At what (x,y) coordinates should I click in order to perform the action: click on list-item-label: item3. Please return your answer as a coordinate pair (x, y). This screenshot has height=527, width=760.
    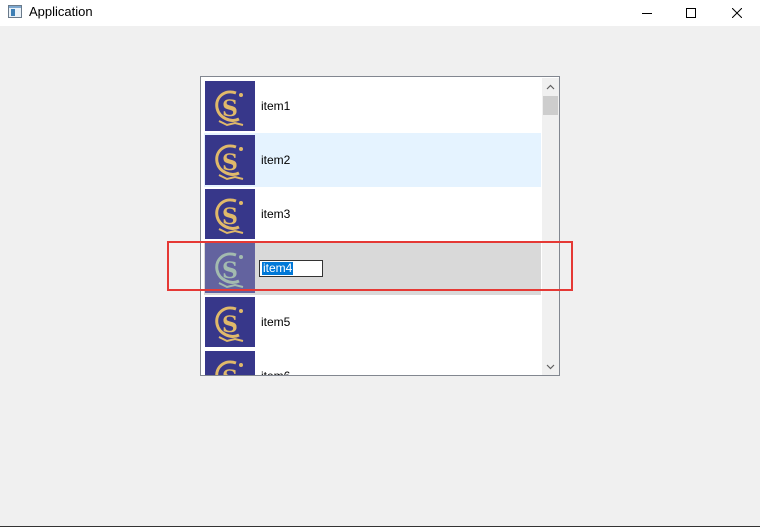
    Looking at the image, I should click on (276, 214).